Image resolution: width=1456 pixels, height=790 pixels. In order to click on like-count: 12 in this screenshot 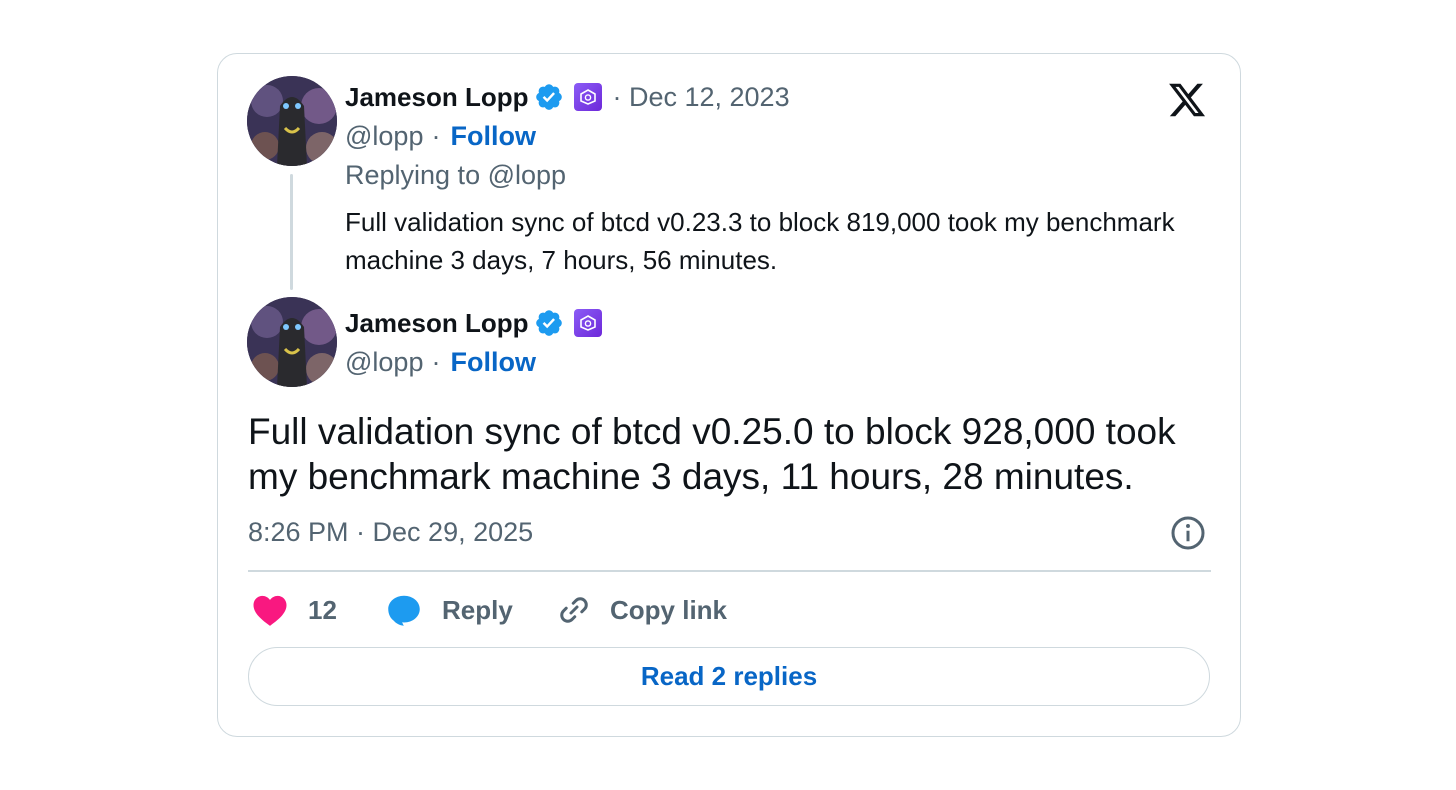, I will do `click(322, 609)`.